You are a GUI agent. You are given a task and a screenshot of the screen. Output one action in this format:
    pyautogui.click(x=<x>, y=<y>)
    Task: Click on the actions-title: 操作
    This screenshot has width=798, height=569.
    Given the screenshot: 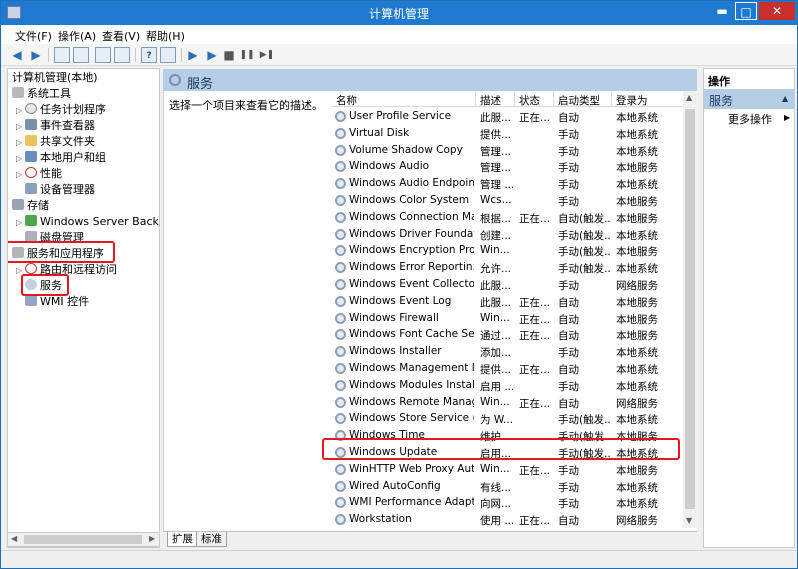 What is the action you would take?
    pyautogui.click(x=719, y=81)
    